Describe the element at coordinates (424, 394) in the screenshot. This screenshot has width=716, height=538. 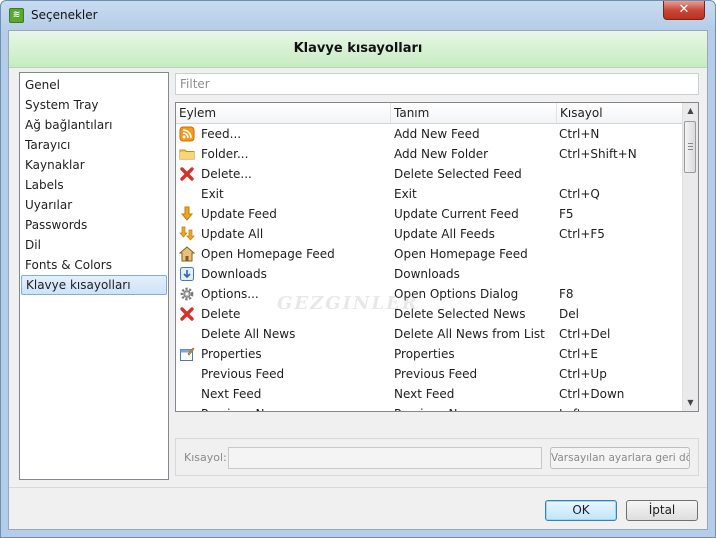
I see `cell-description: Next Feed` at that location.